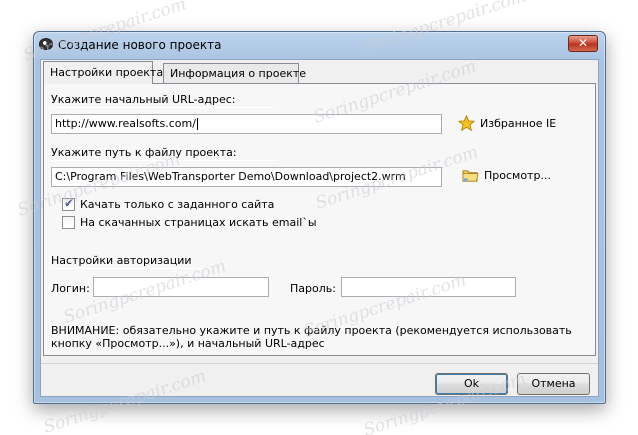 Image resolution: width=638 pixels, height=435 pixels. I want to click on project-path-label: Укажите путь к файлу проекта:, so click(144, 152).